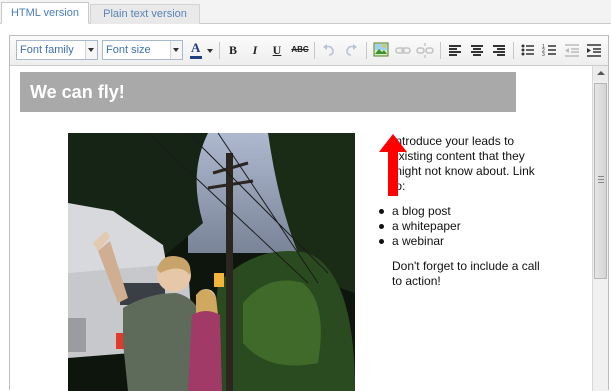 Image resolution: width=611 pixels, height=391 pixels. I want to click on bullet-list-icon, so click(527, 50).